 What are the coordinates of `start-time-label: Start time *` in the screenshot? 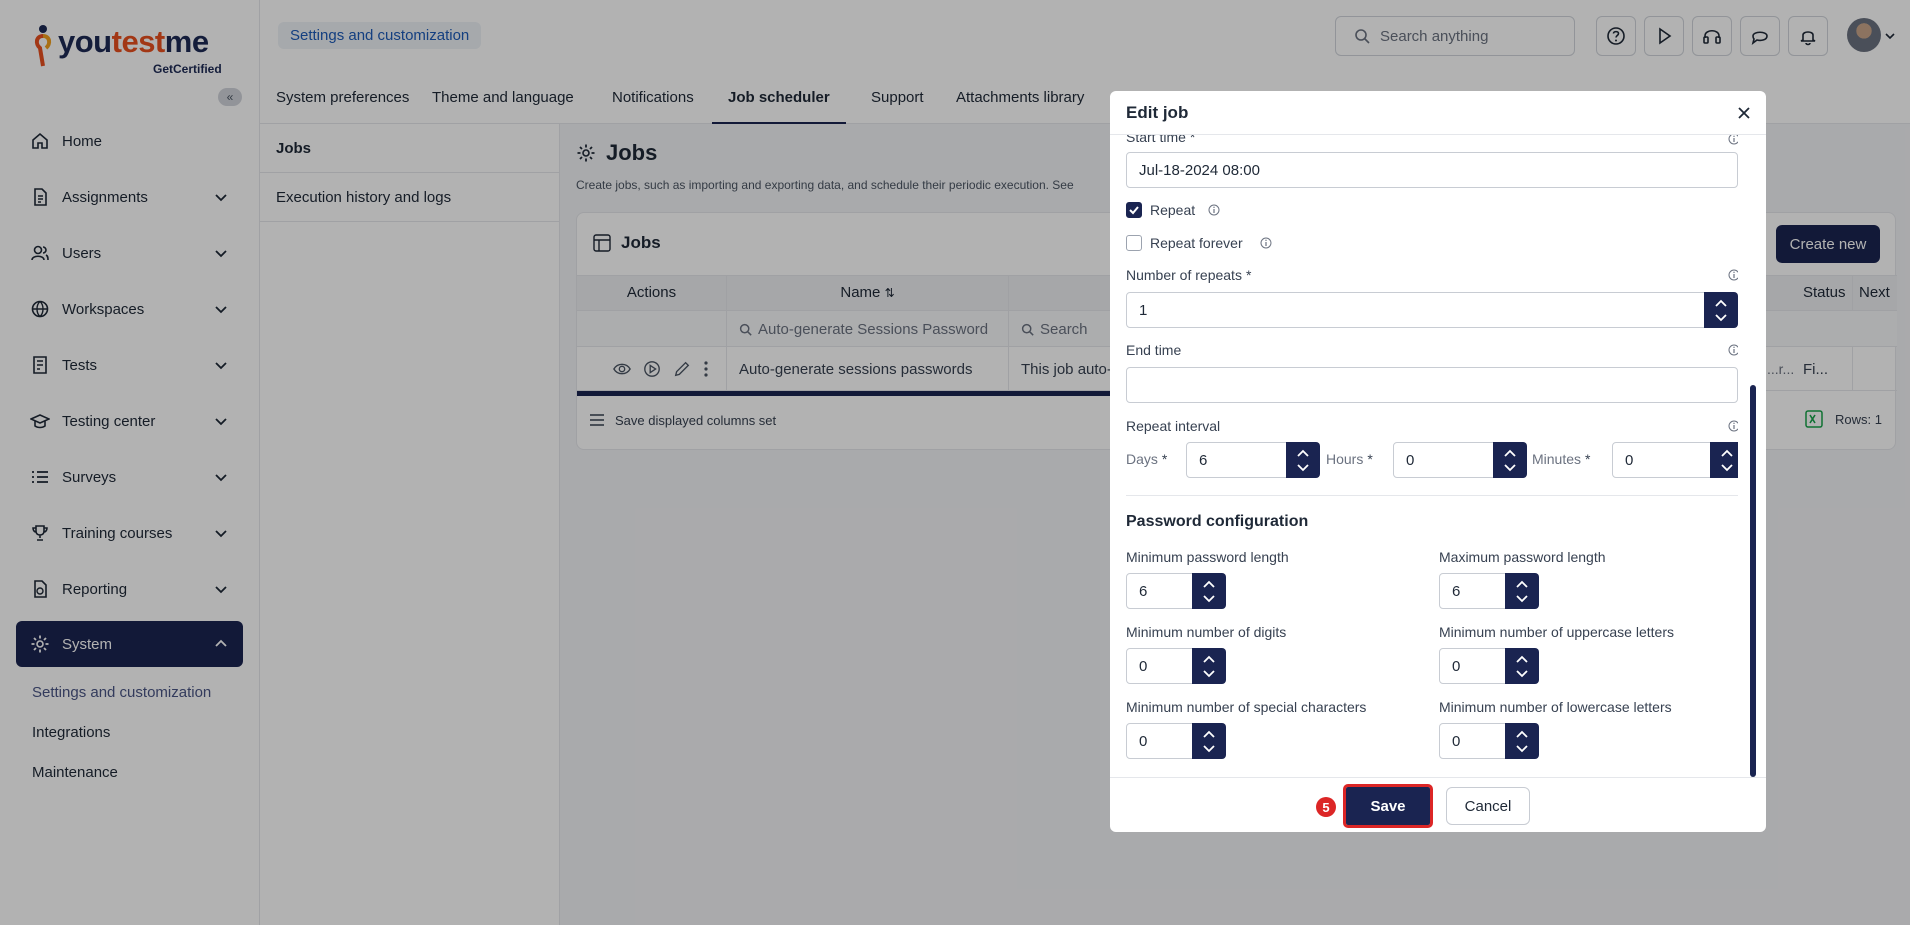 It's located at (1161, 140).